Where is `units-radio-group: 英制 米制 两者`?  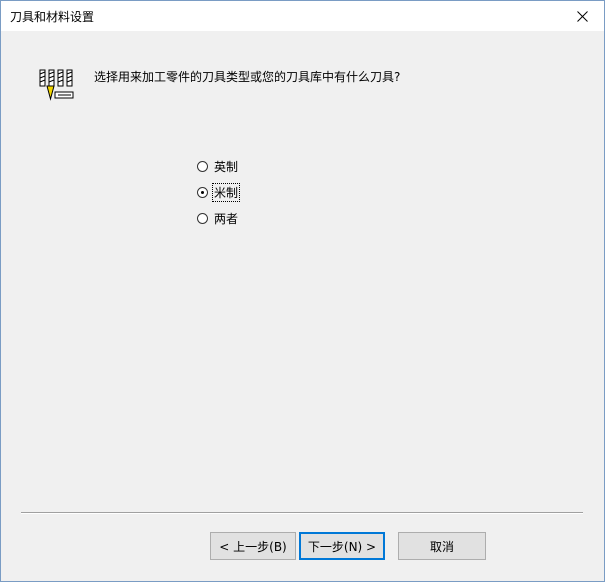
units-radio-group: 英制 米制 两者 is located at coordinates (219, 192).